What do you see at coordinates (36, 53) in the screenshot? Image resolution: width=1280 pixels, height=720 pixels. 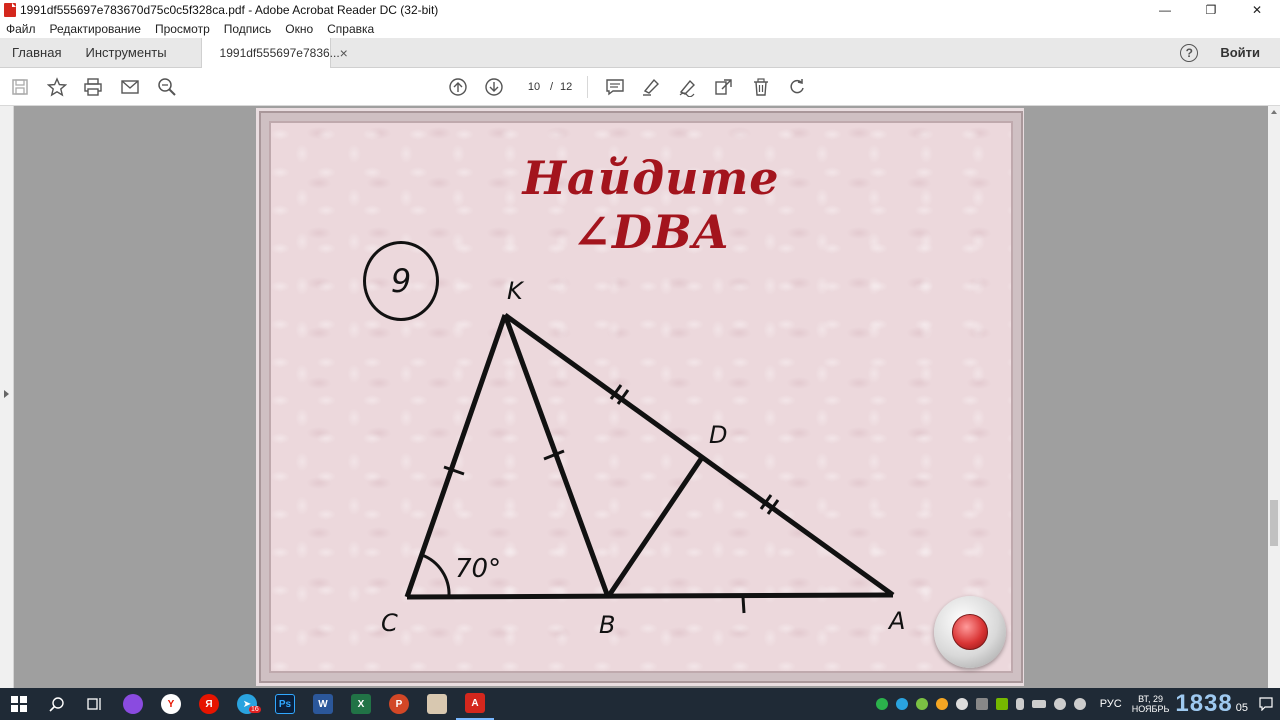 I see `tab-home: Главная` at bounding box center [36, 53].